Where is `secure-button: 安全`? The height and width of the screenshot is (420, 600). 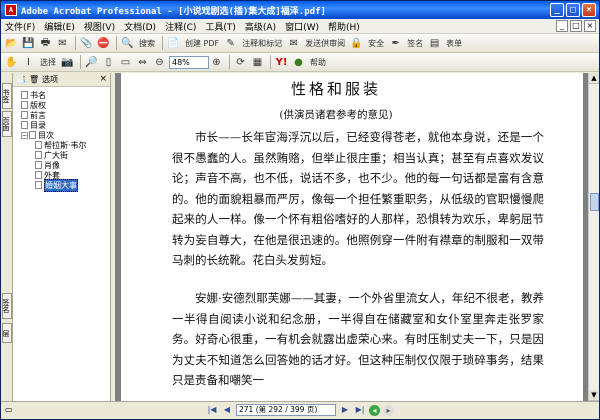
secure-button: 安全 is located at coordinates (376, 43).